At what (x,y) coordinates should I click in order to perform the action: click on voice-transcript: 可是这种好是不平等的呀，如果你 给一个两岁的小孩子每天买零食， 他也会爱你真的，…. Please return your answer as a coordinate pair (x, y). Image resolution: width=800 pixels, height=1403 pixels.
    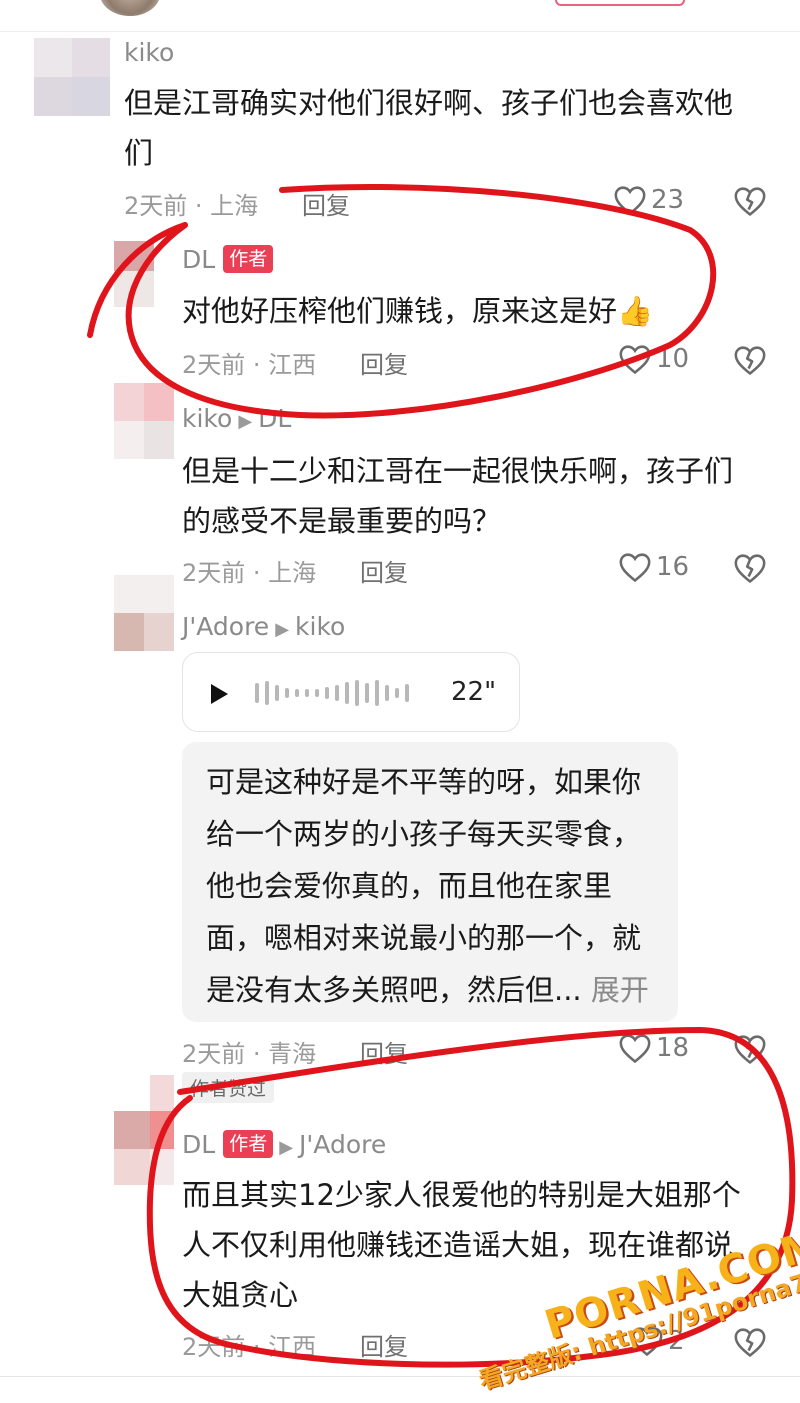
    Looking at the image, I should click on (430, 882).